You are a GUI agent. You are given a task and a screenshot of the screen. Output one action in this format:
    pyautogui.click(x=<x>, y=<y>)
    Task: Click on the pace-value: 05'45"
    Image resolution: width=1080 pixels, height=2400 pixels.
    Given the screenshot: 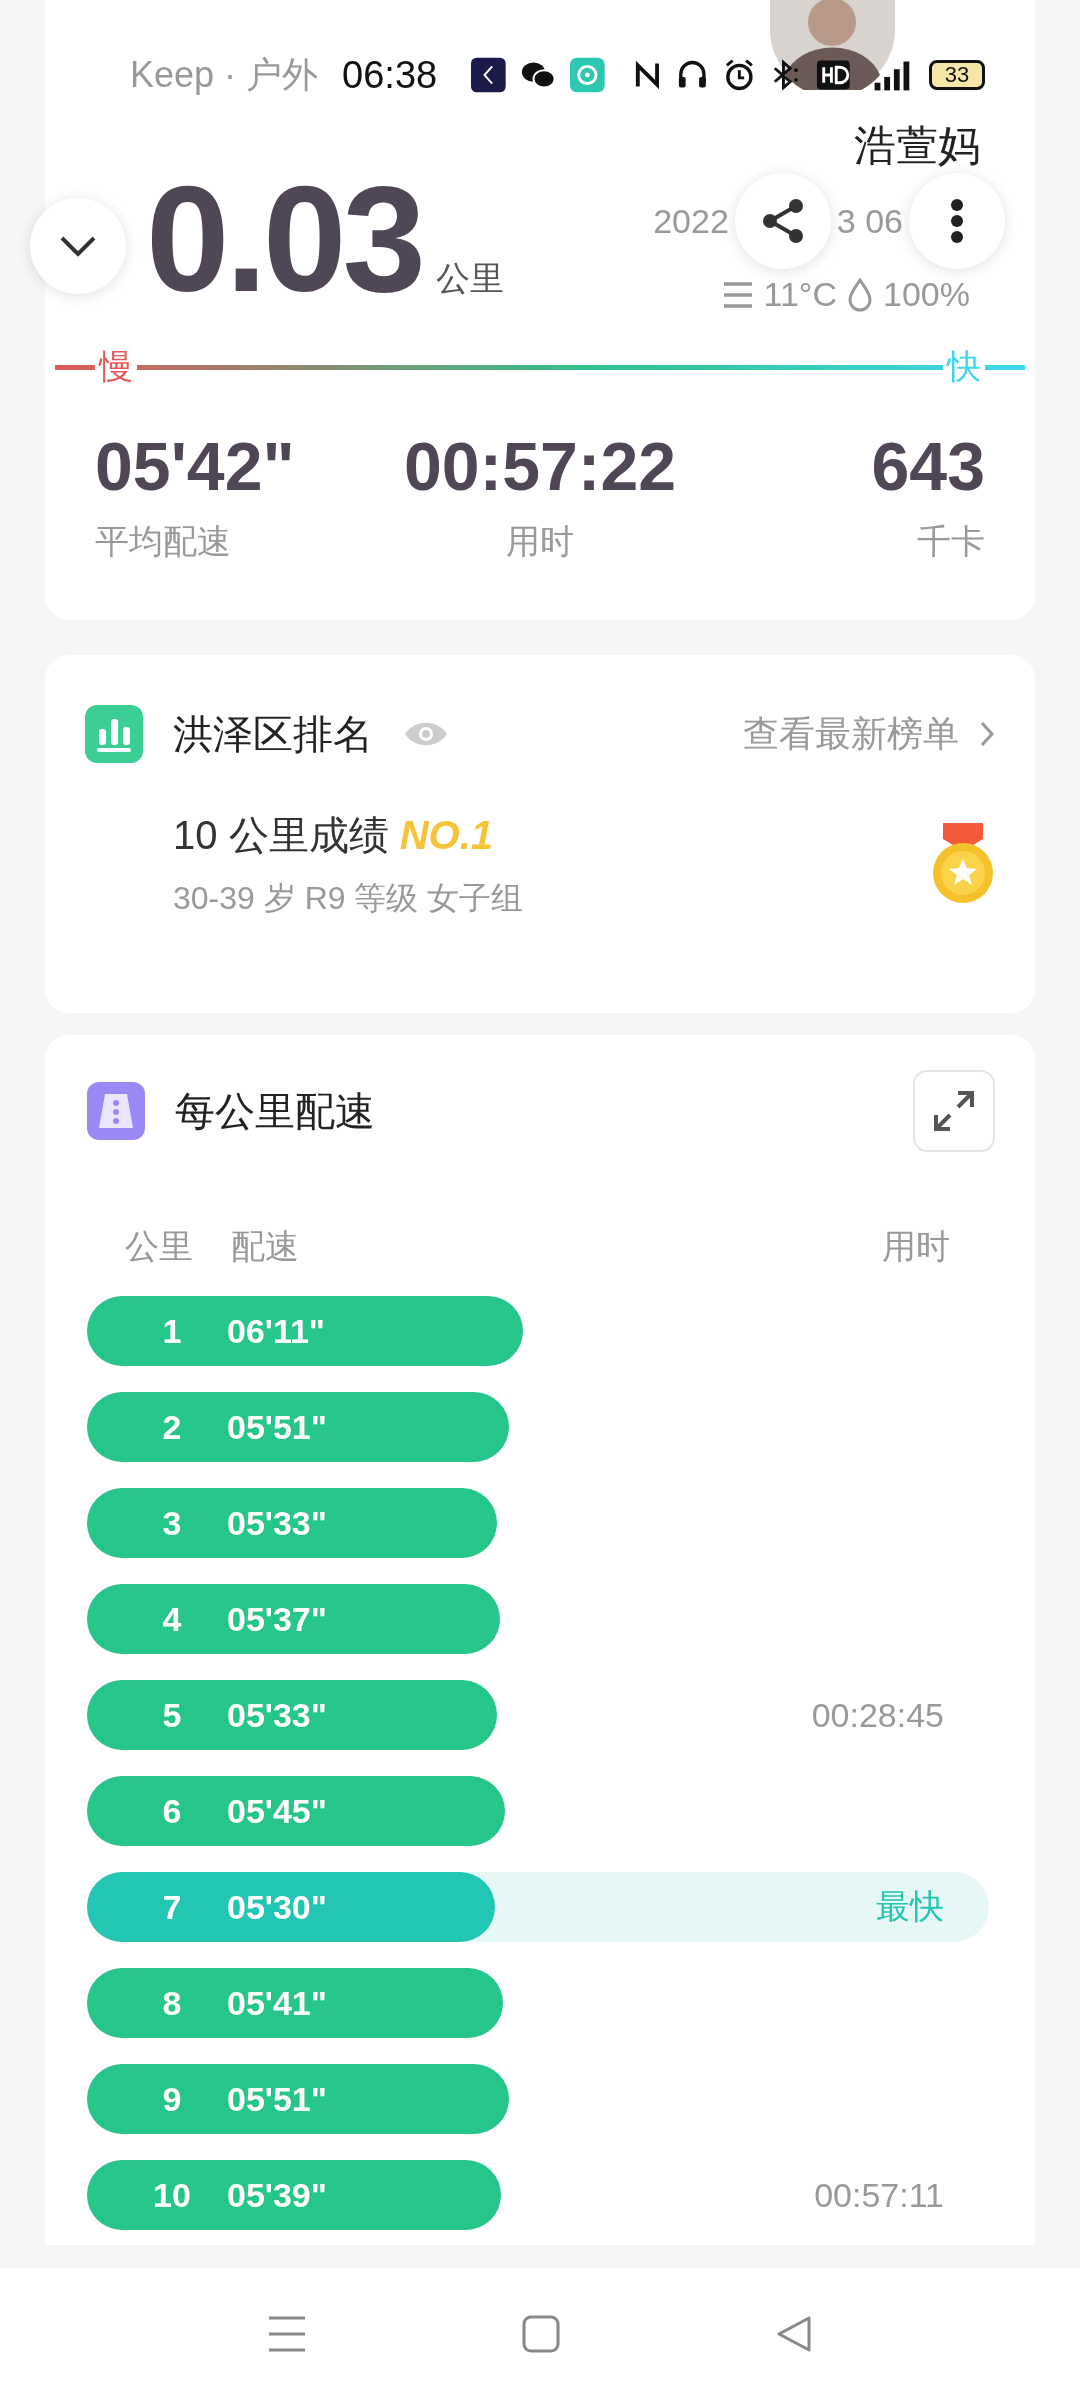 What is the action you would take?
    pyautogui.click(x=277, y=1811)
    